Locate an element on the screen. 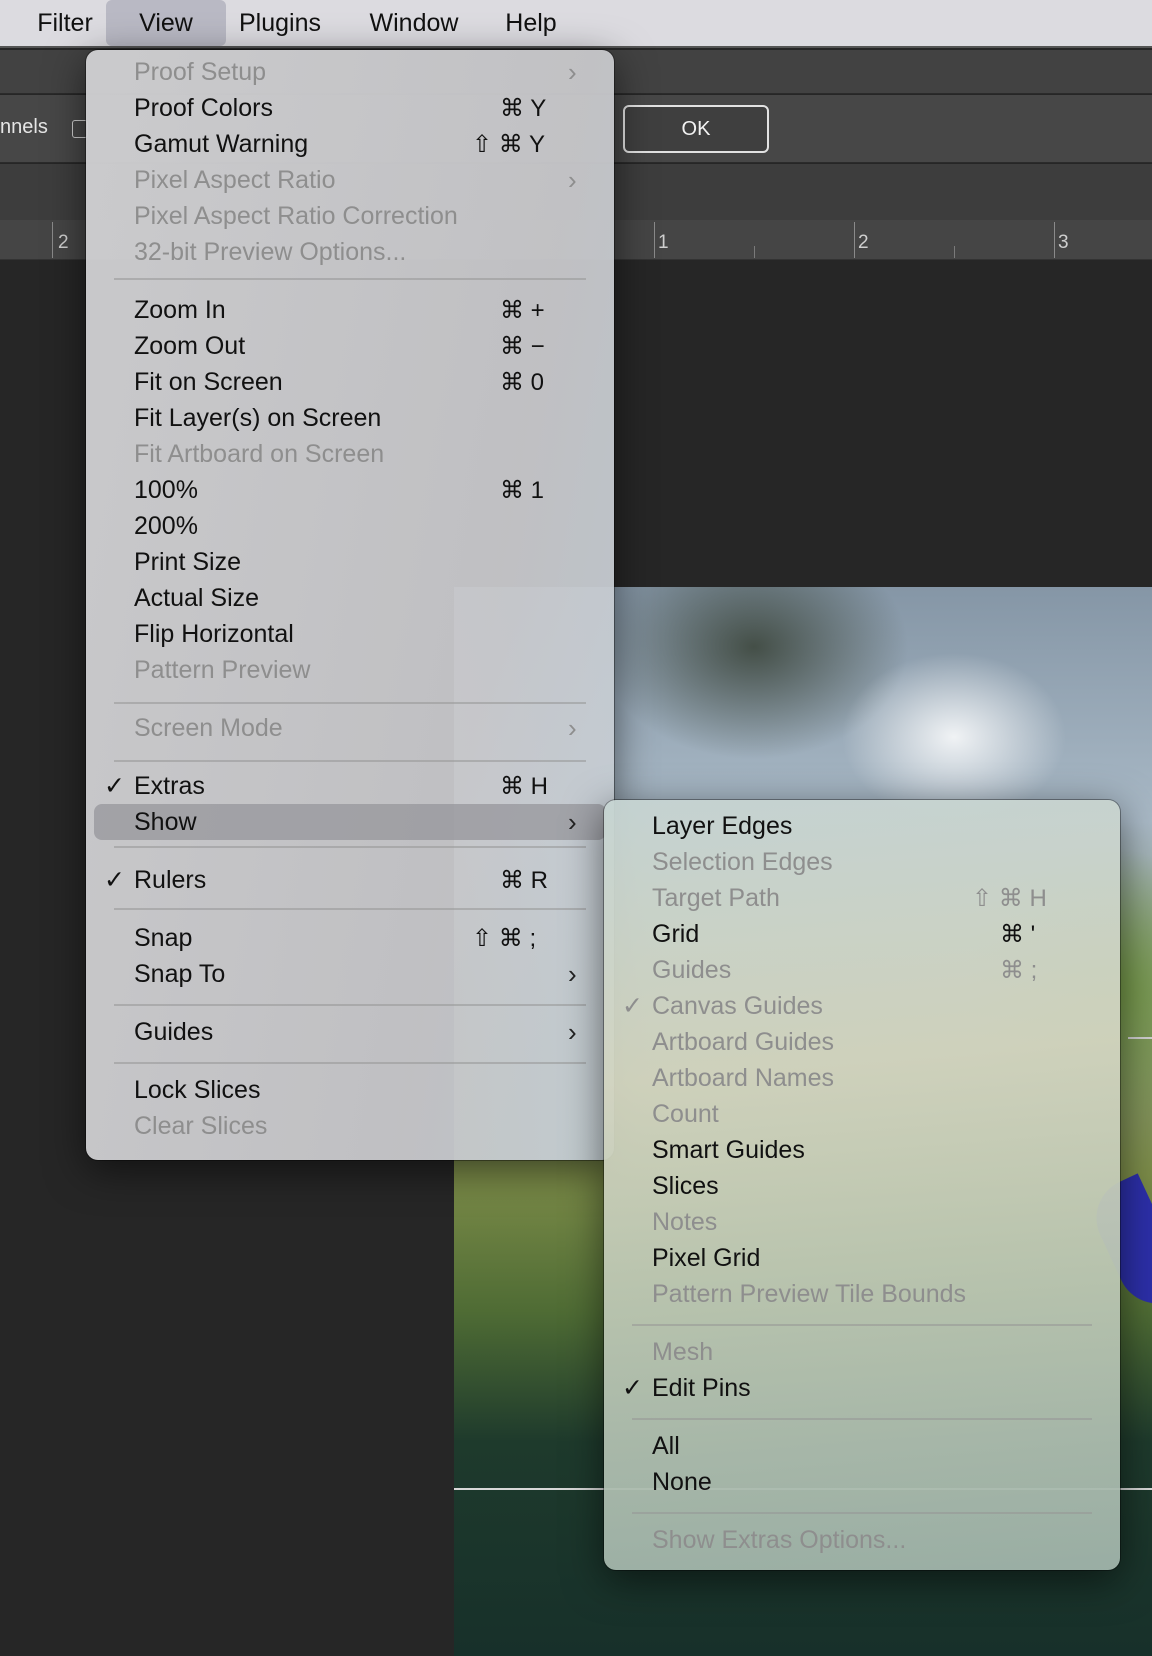 The image size is (1152, 1656). menu-window: Window is located at coordinates (414, 23).